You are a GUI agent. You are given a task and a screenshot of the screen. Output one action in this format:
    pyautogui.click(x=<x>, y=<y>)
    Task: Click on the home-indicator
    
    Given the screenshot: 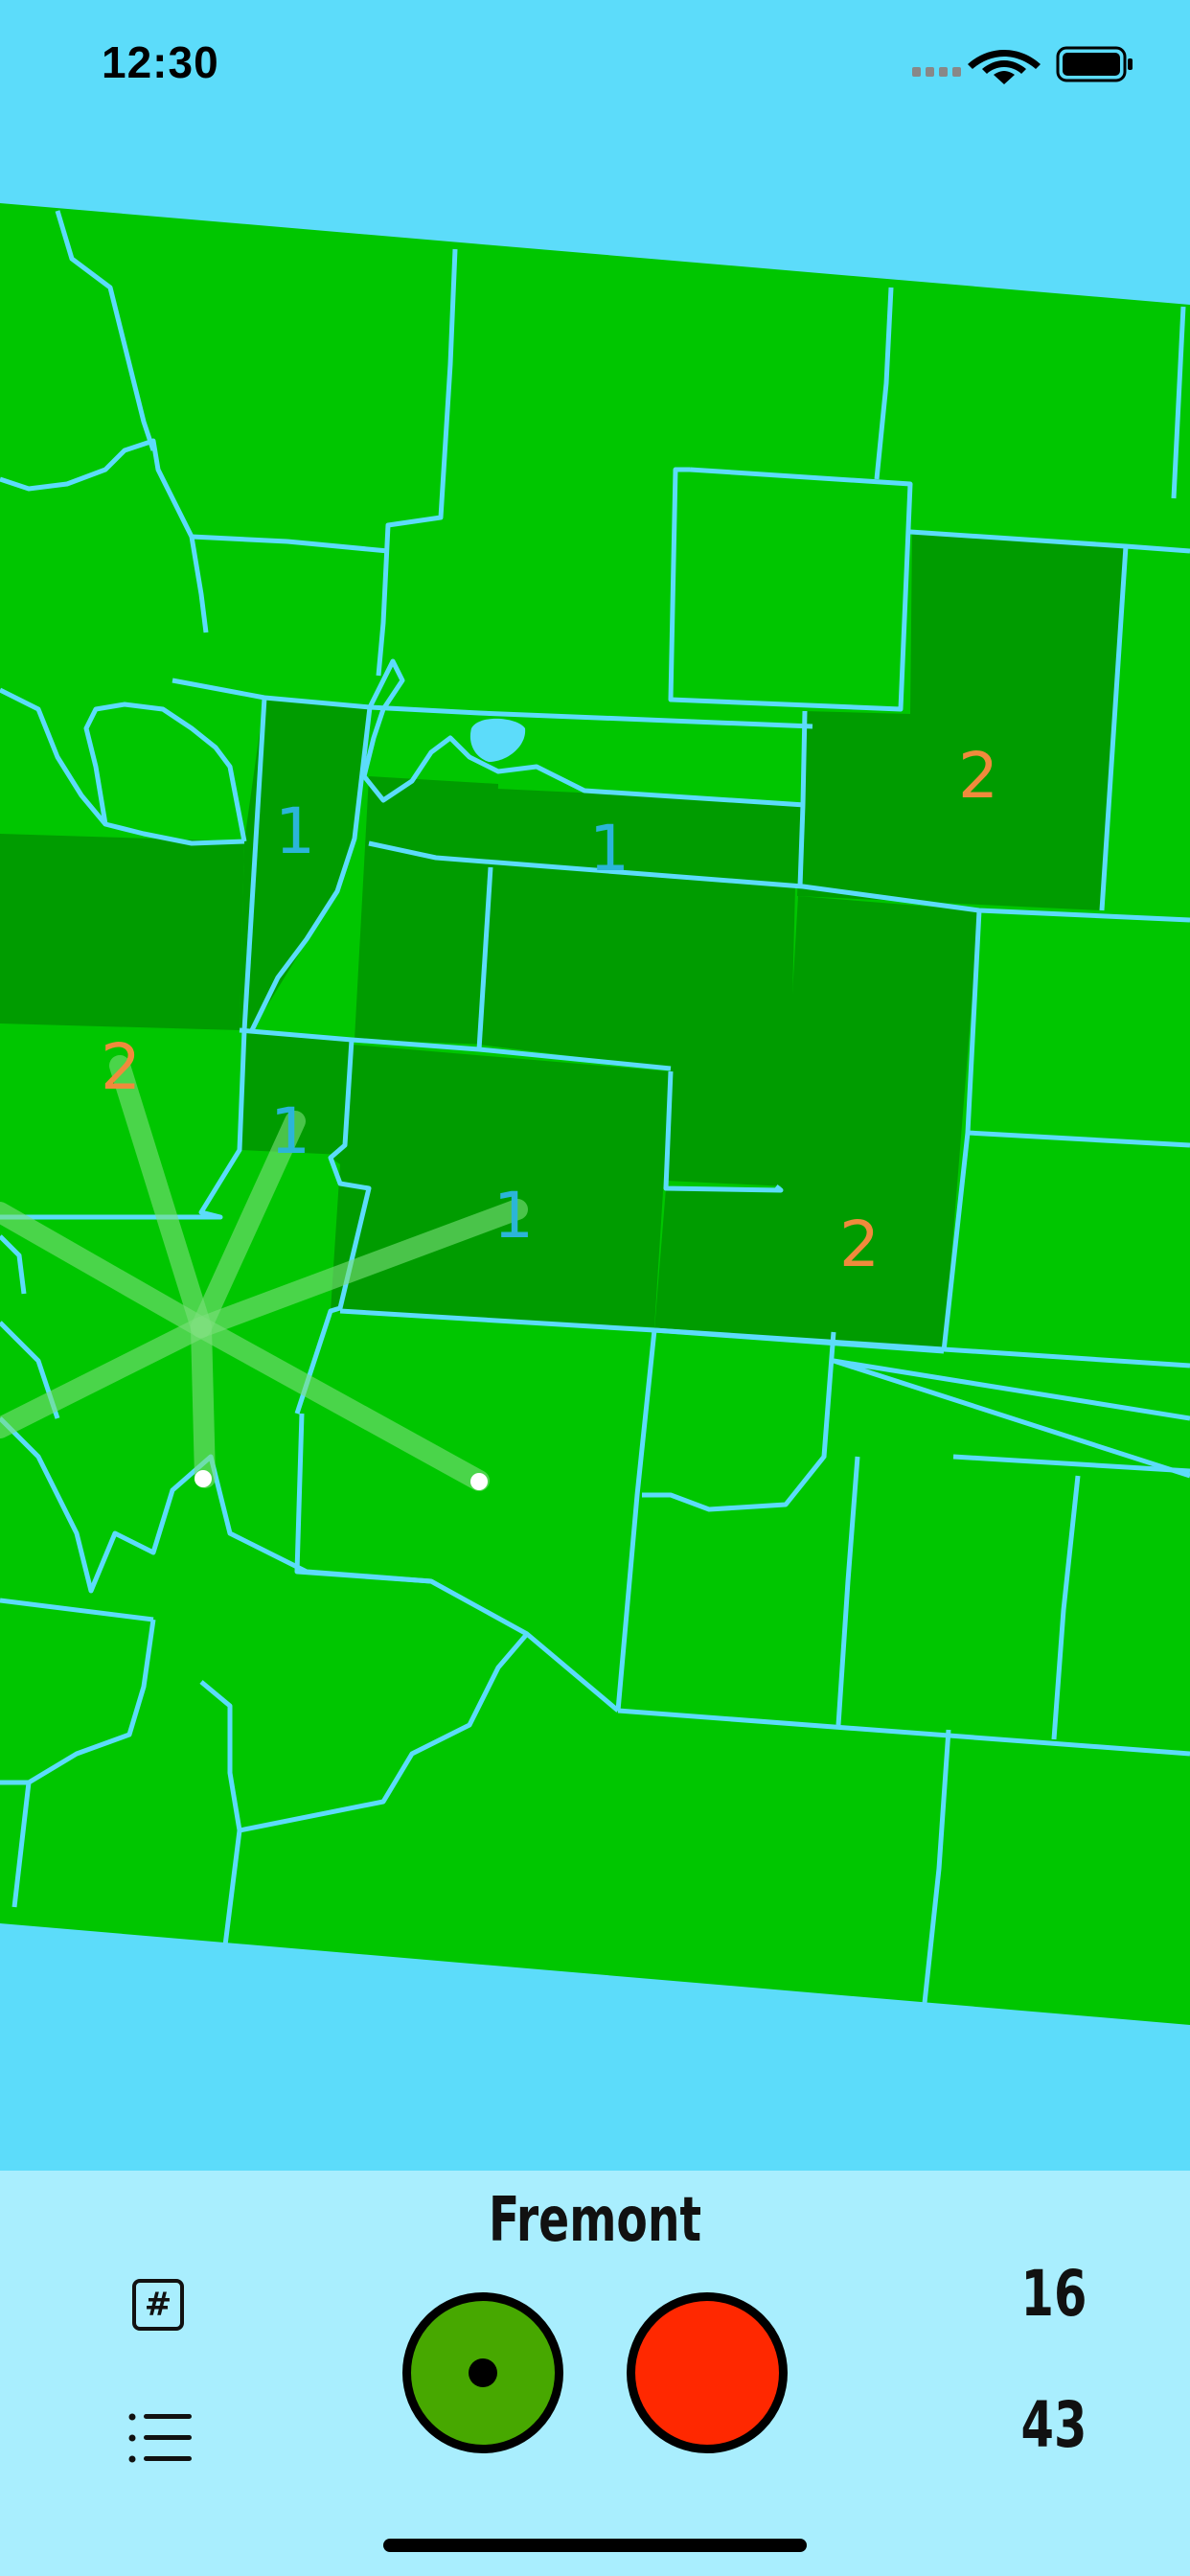 What is the action you would take?
    pyautogui.click(x=595, y=2545)
    